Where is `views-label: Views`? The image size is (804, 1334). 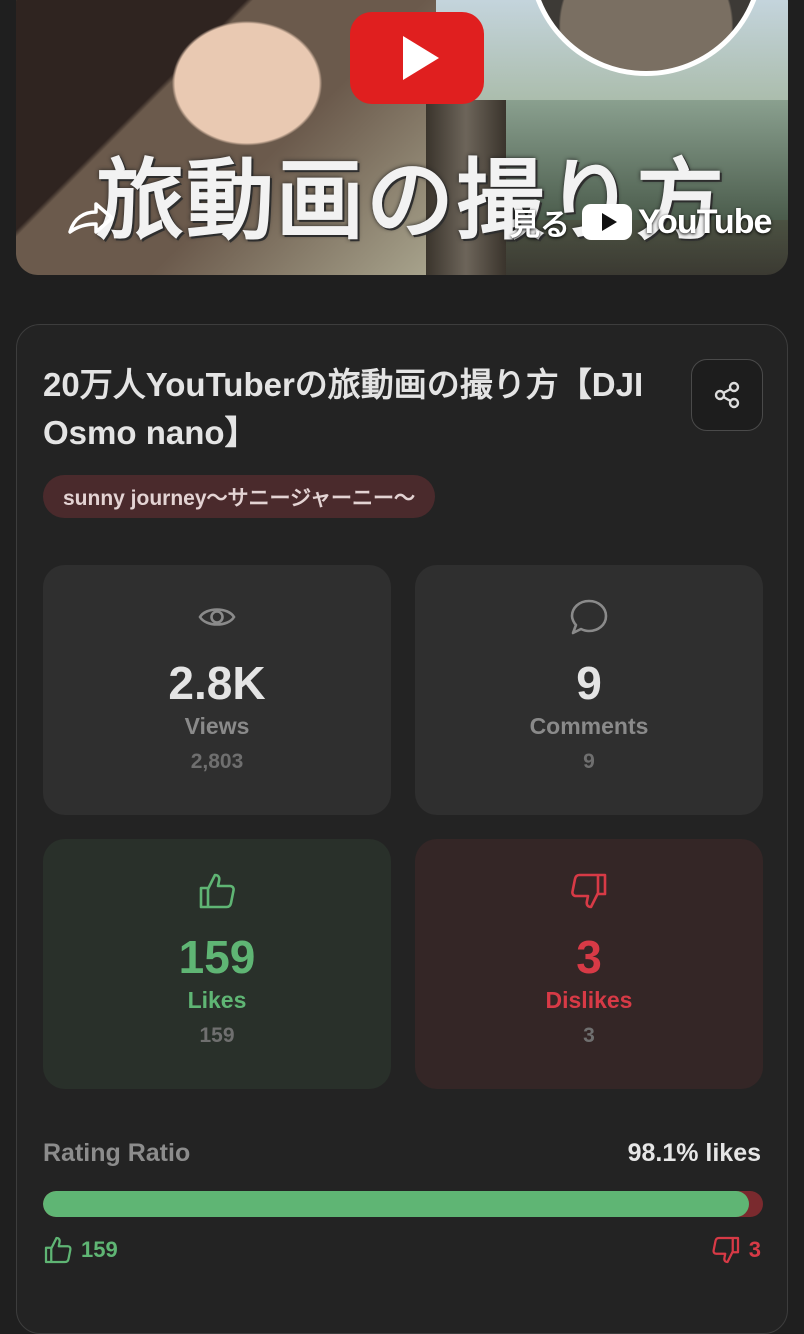 views-label: Views is located at coordinates (217, 726).